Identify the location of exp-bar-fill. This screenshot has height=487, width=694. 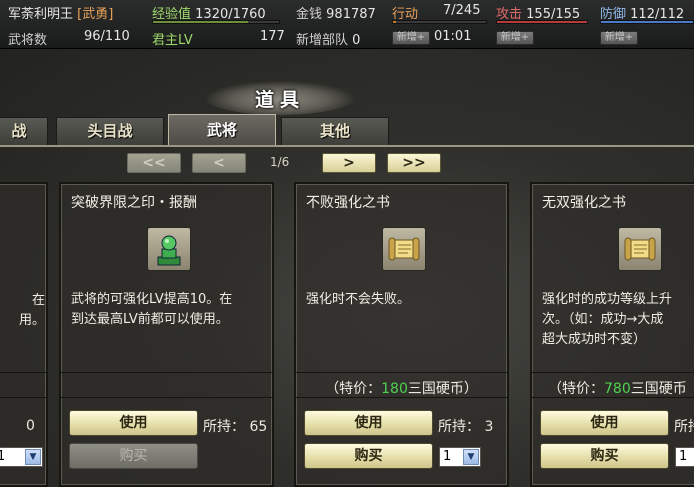
(200, 22).